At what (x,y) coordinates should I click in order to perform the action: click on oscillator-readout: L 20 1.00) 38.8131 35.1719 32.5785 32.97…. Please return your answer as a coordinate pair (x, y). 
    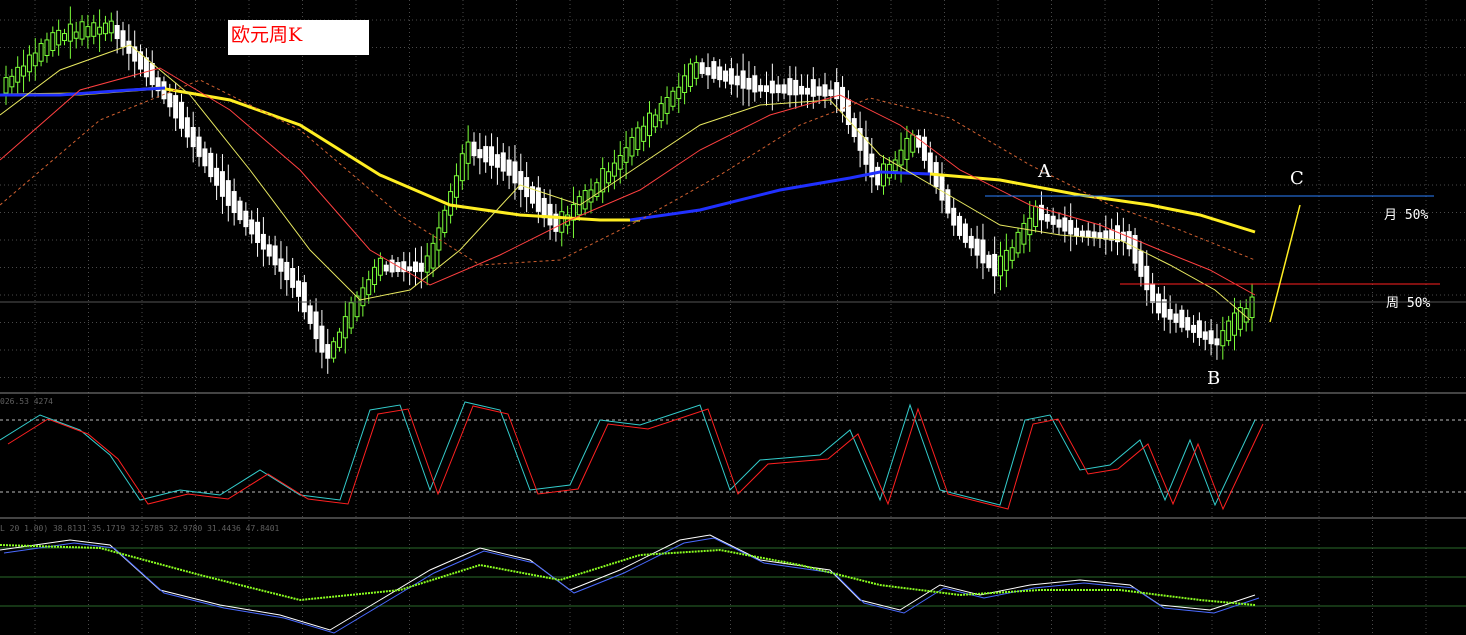
    Looking at the image, I should click on (140, 528).